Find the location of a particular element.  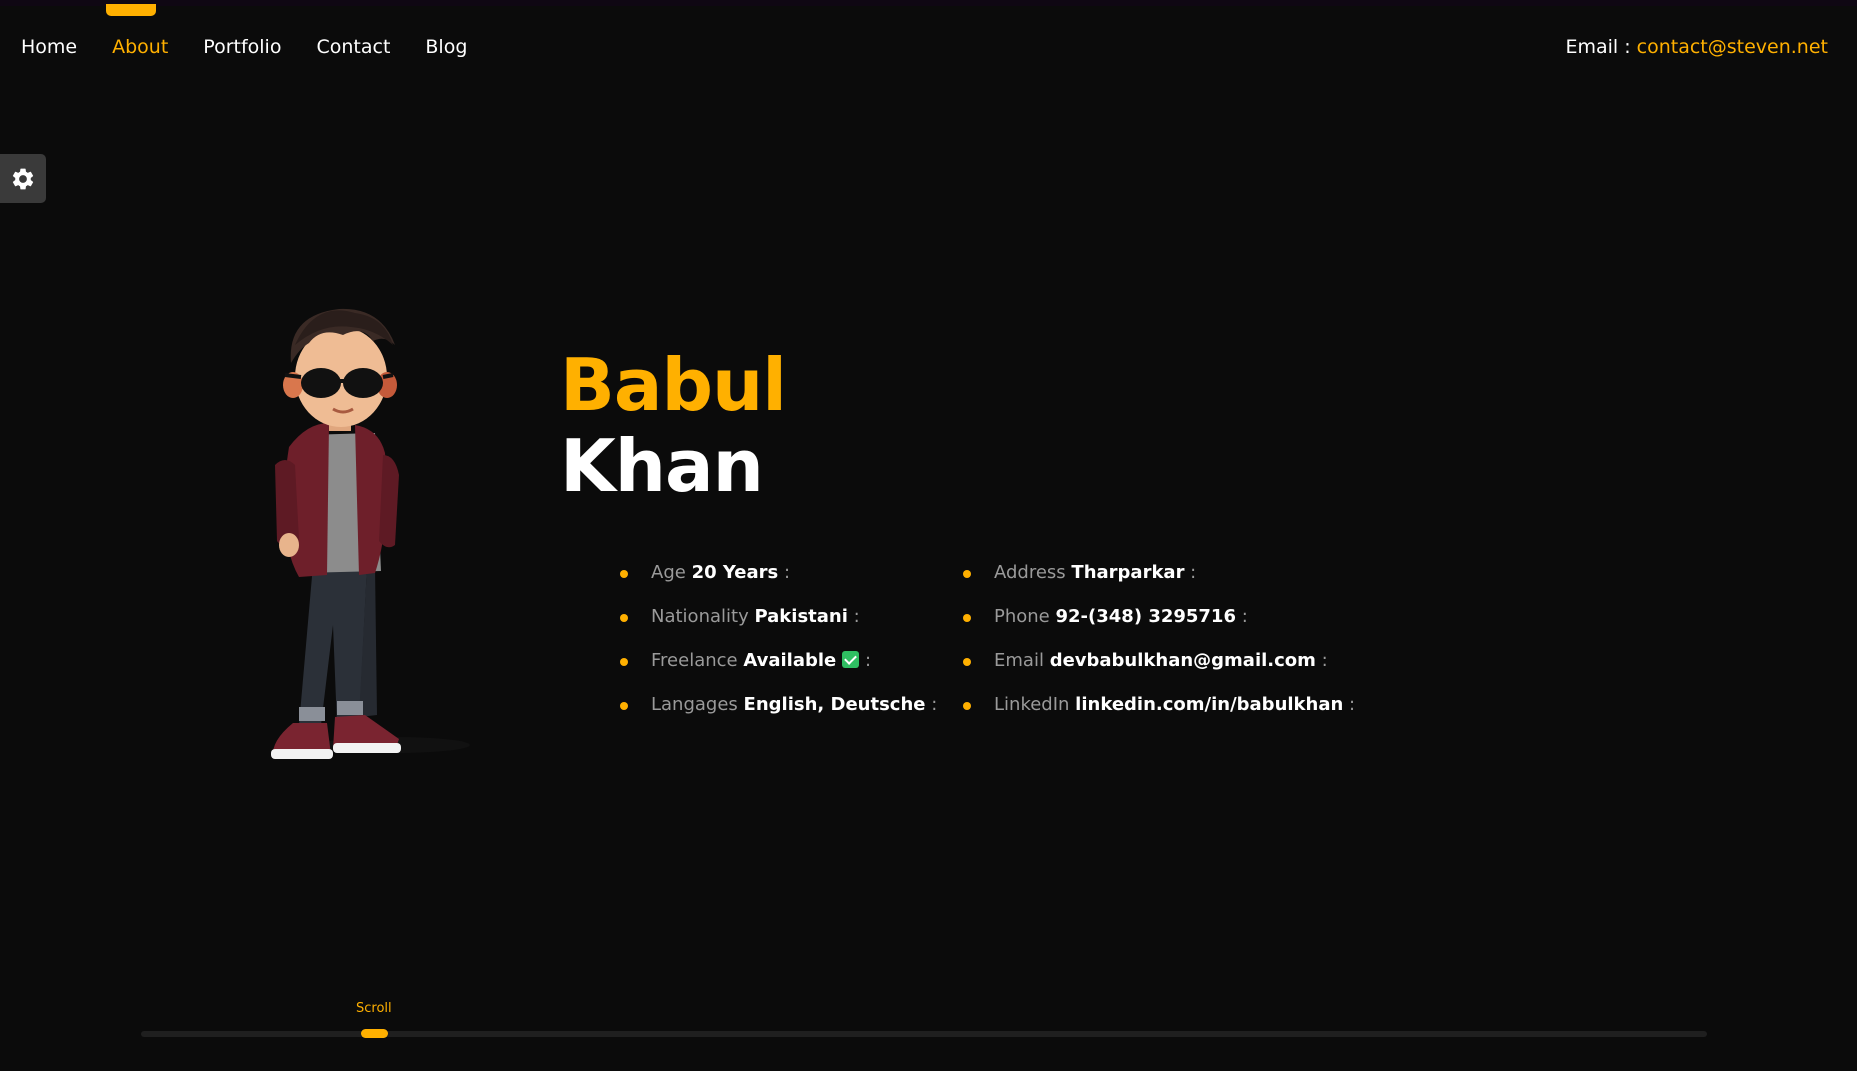

info-label: Address Tharparkar is located at coordinates (1095, 573).